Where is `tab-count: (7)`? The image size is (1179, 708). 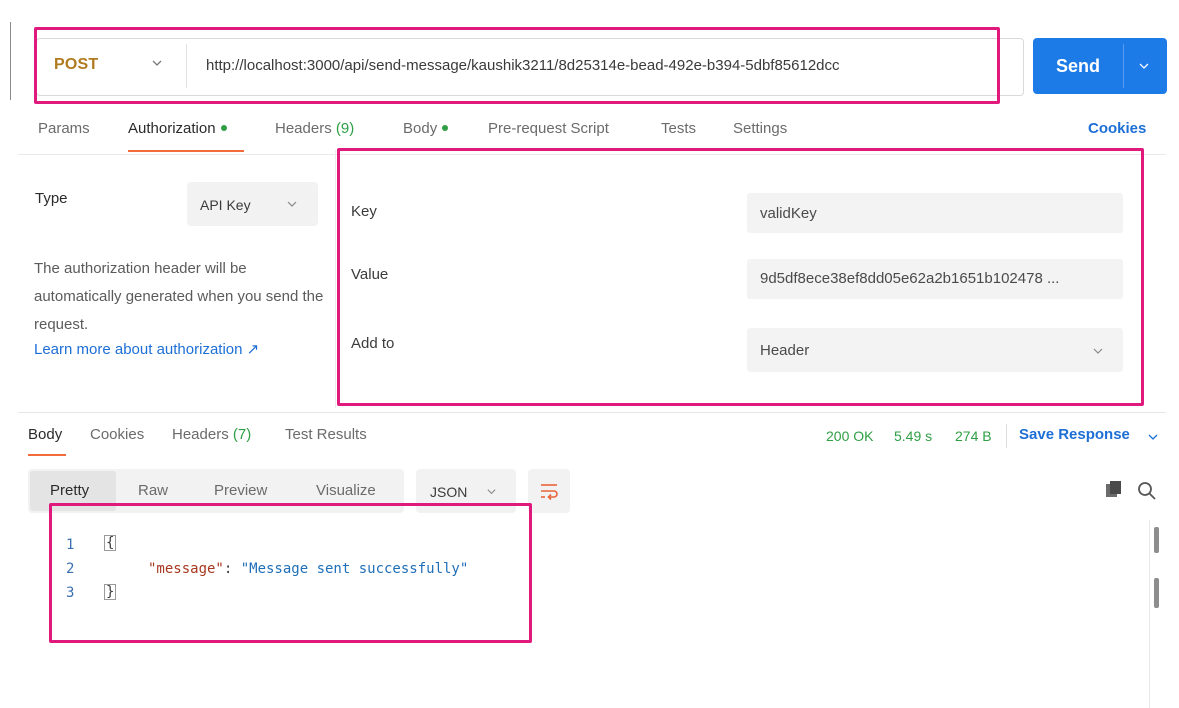
tab-count: (7) is located at coordinates (242, 434).